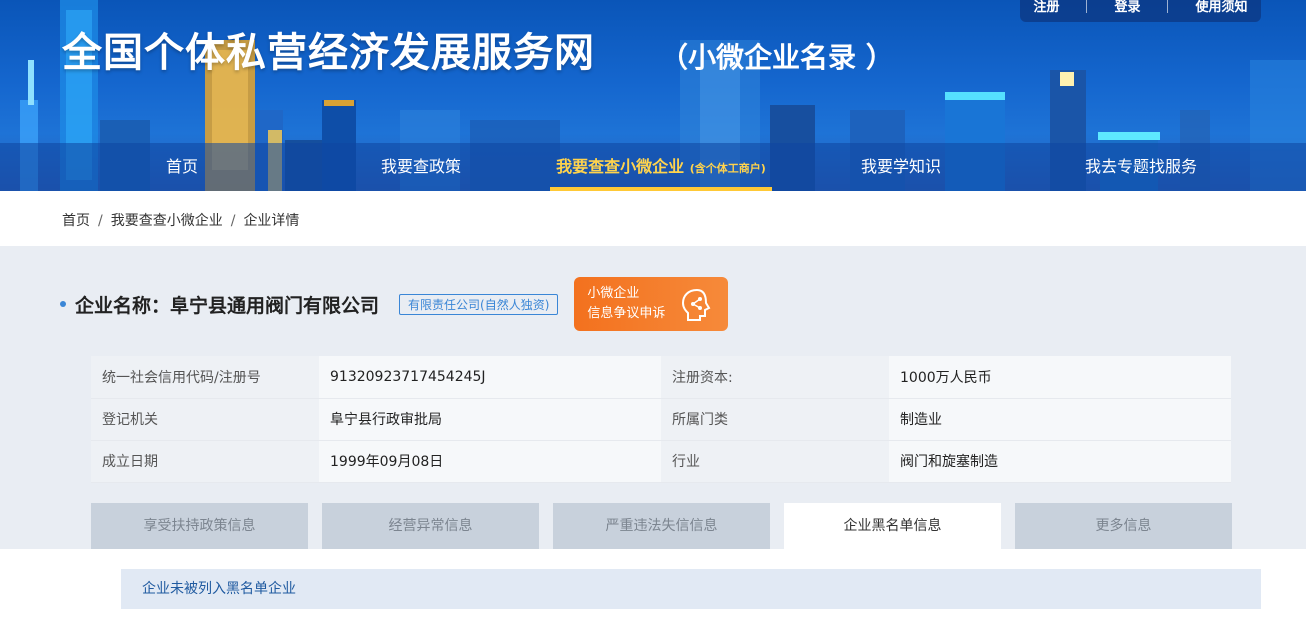 This screenshot has width=1306, height=636. Describe the element at coordinates (479, 304) in the screenshot. I see `company-type-badge: 有限责任公司(自然人独资)` at that location.